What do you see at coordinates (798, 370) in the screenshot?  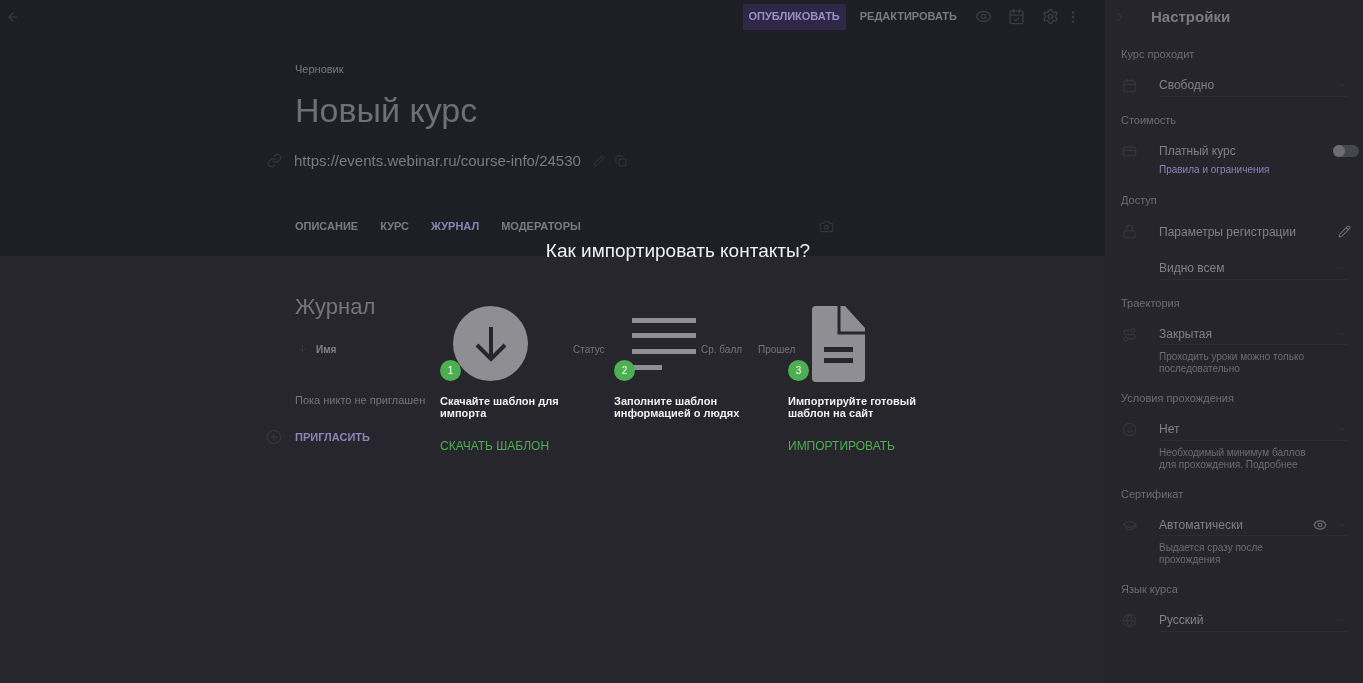 I see `step-number-badge: 3` at bounding box center [798, 370].